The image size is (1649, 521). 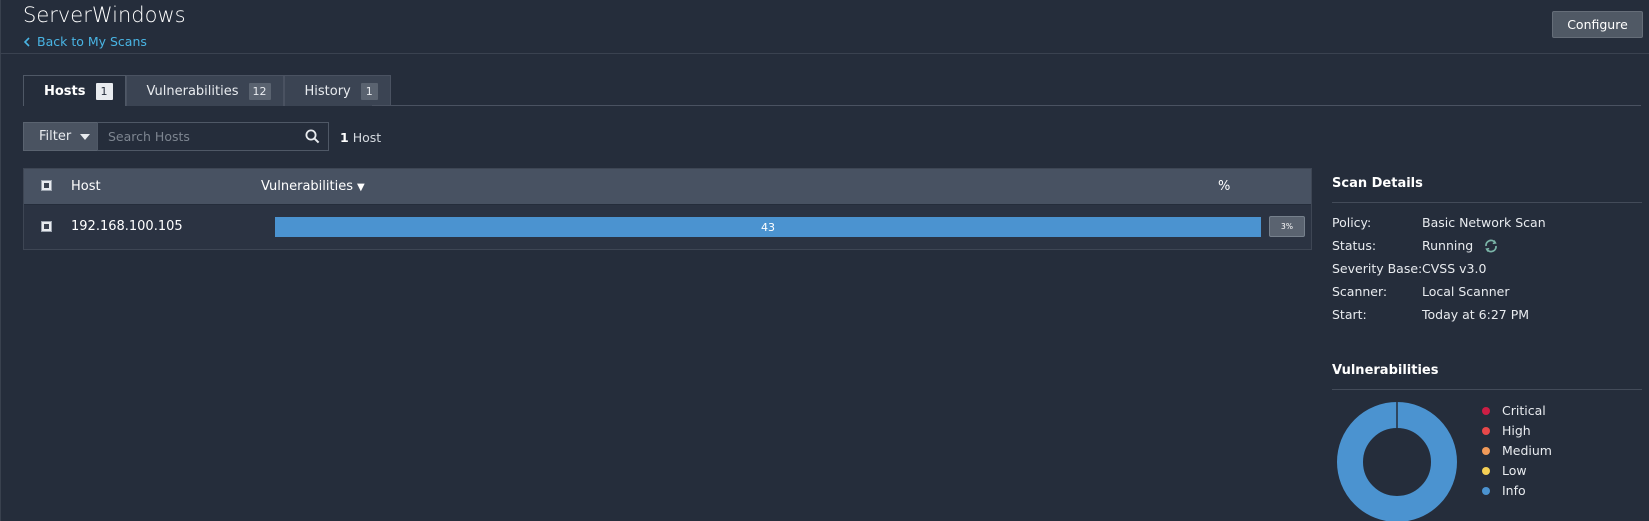 What do you see at coordinates (1352, 222) in the screenshot?
I see `policy-label: Policy:` at bounding box center [1352, 222].